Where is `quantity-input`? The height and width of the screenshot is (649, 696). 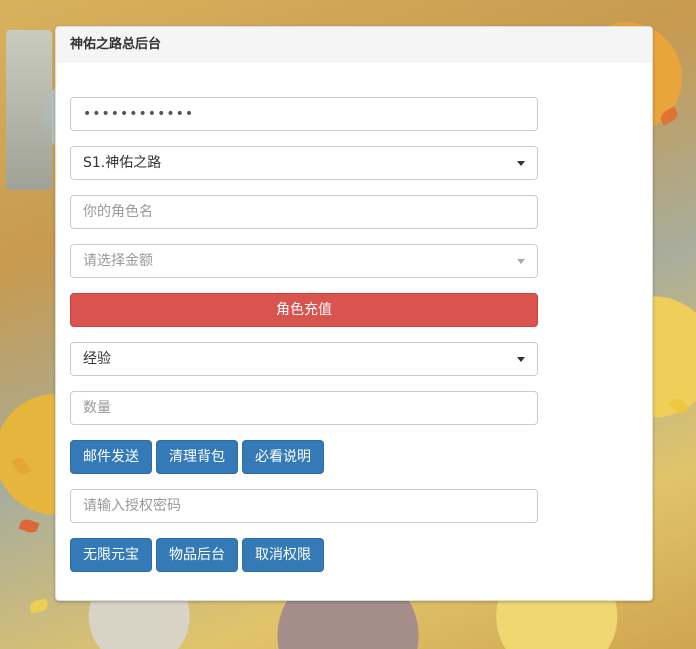
quantity-input is located at coordinates (304, 408).